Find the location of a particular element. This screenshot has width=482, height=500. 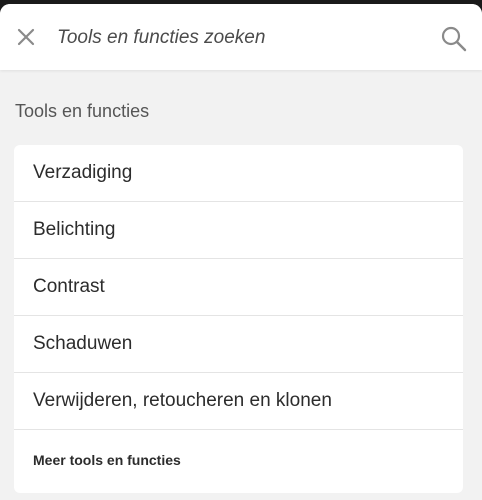

list-item-verwijderen: Verwijderen, retoucheren en klonen is located at coordinates (238, 401).